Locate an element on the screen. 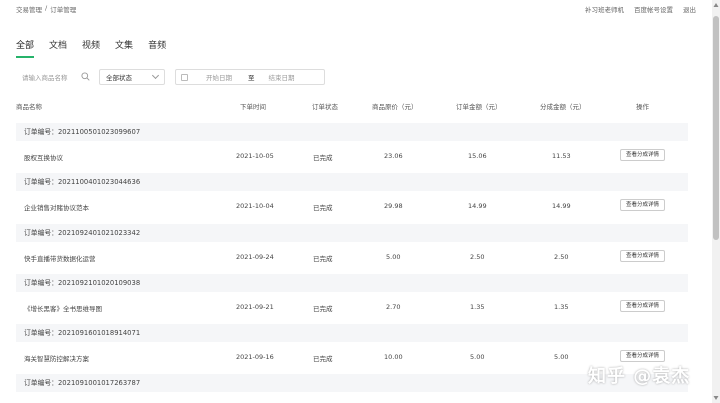 The height and width of the screenshot is (403, 720). order-number: 订单编号：2021092101020109038 is located at coordinates (352, 283).